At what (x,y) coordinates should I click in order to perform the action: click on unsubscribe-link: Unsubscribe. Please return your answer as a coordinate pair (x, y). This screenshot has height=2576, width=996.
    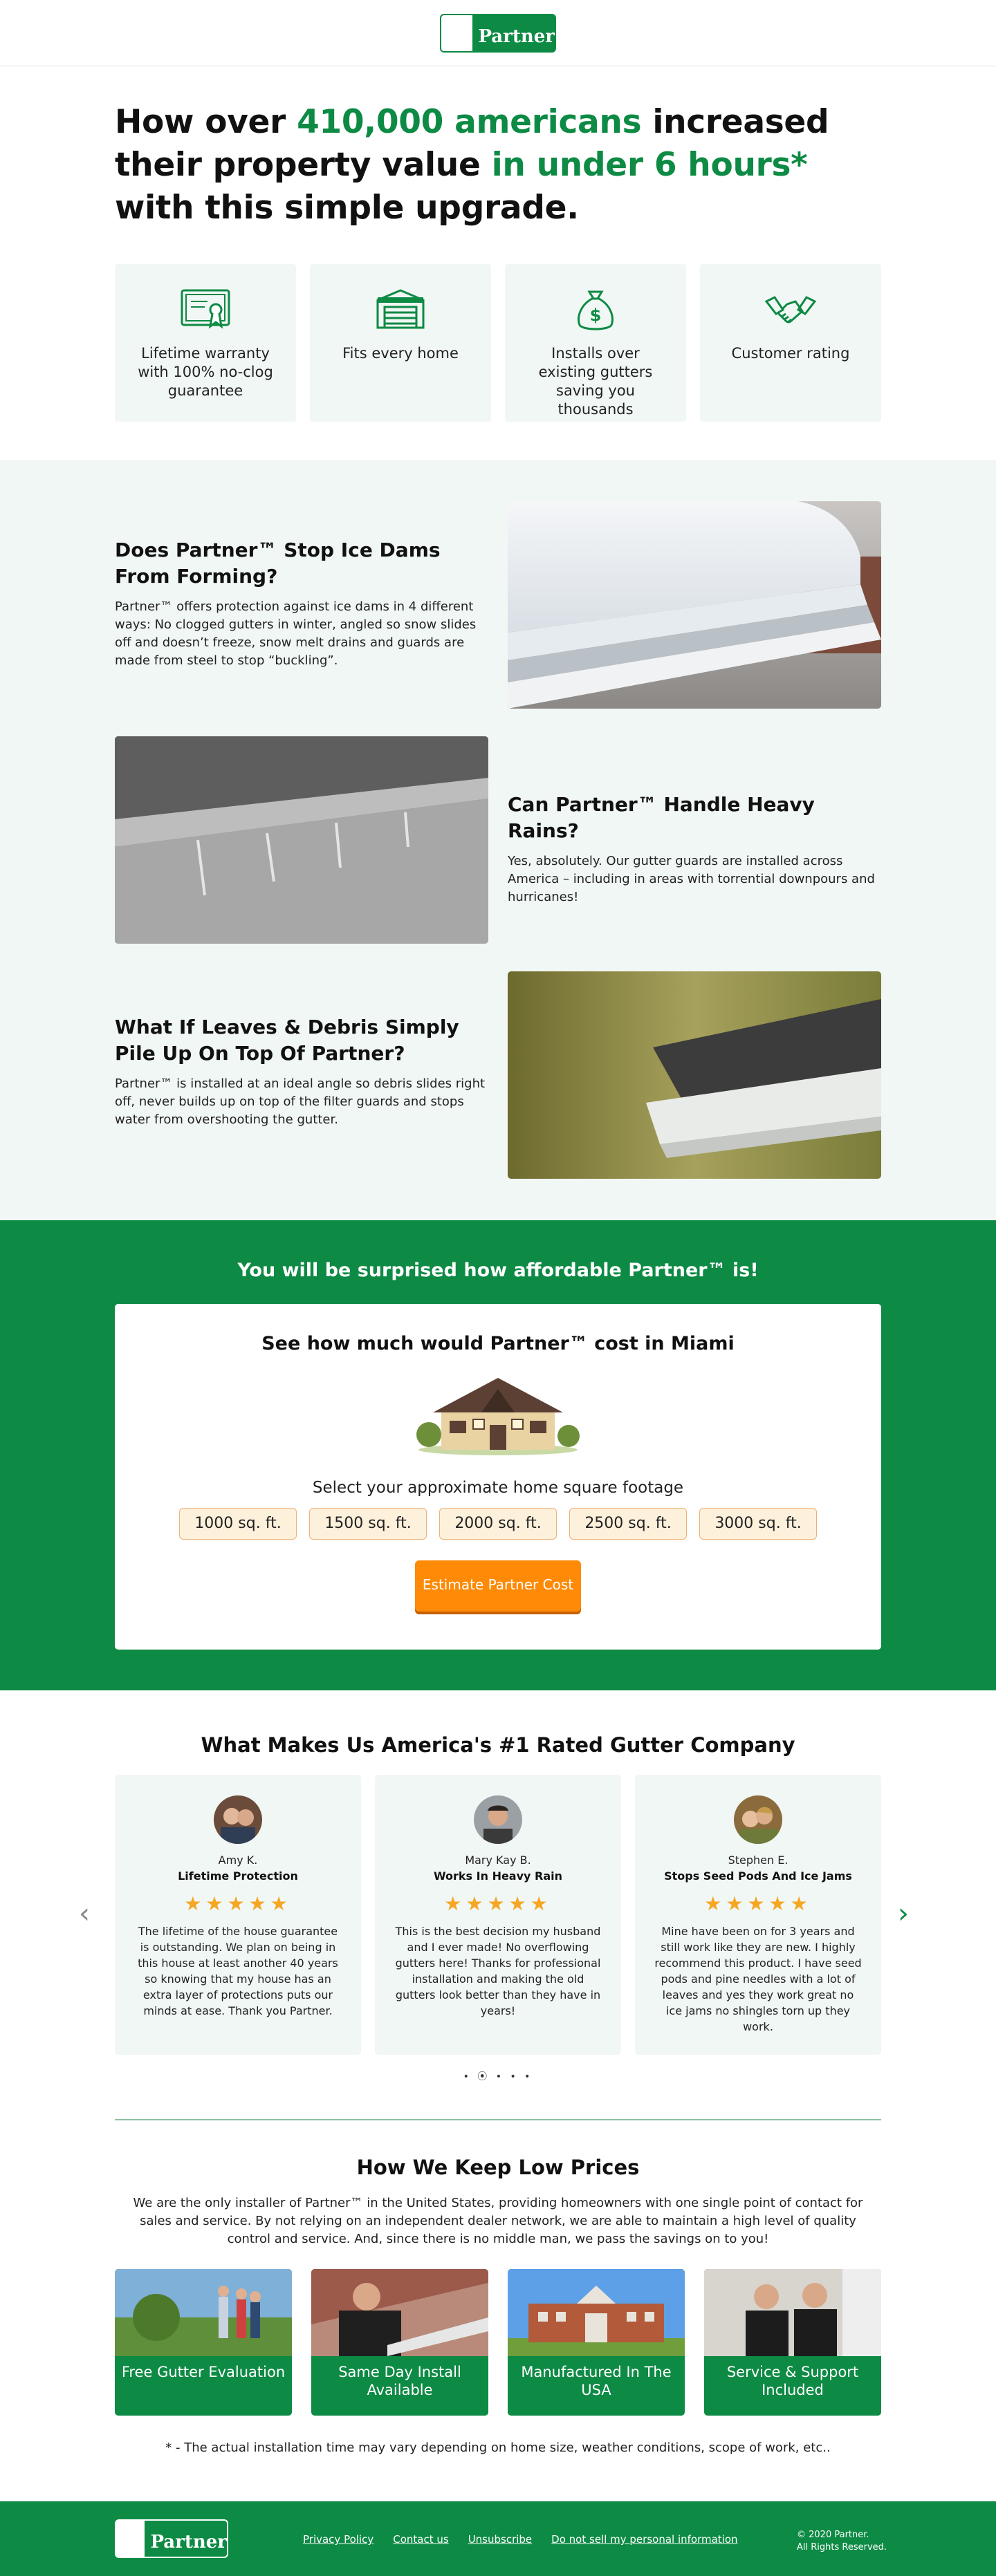
    Looking at the image, I should click on (500, 2539).